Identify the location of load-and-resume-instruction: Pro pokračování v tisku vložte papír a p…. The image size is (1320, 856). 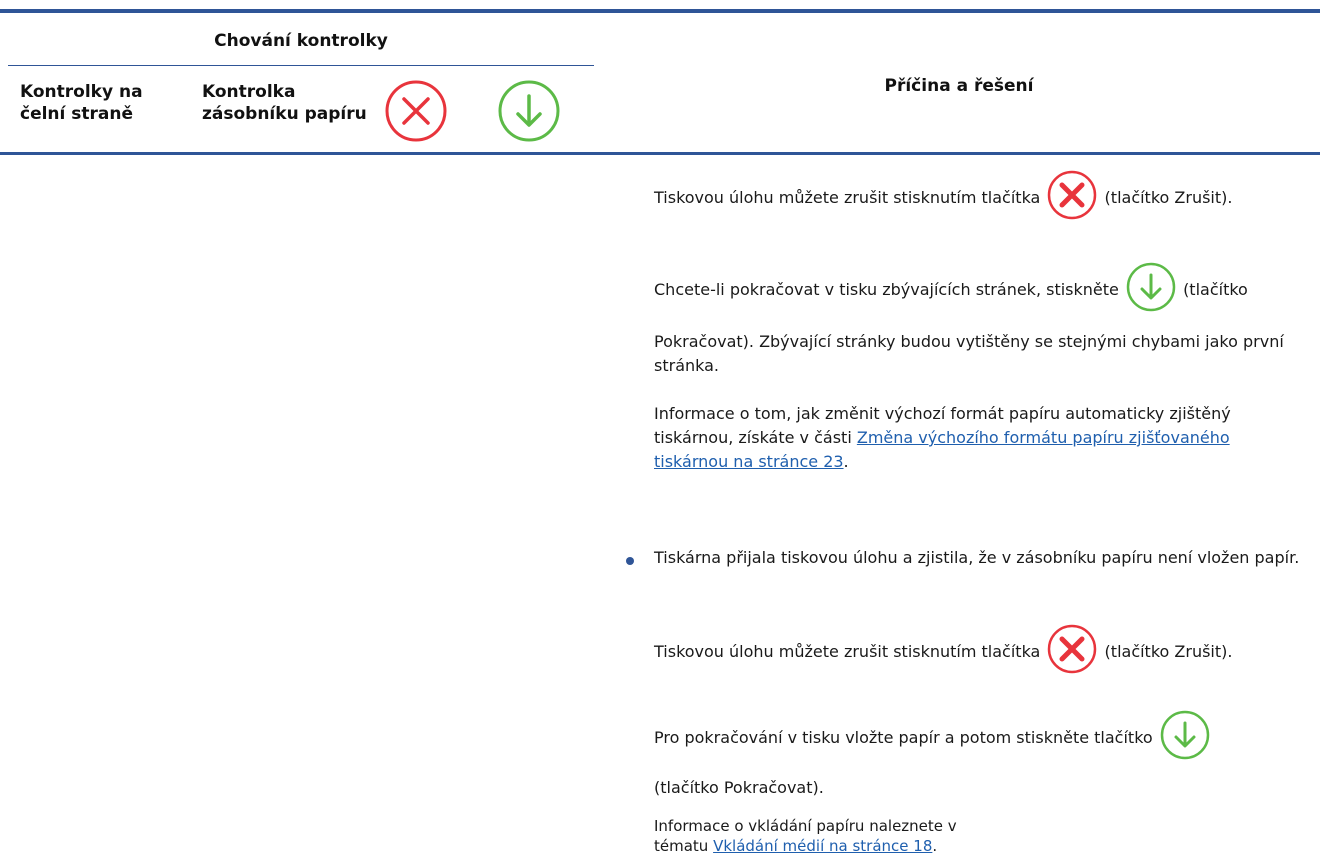
(979, 738).